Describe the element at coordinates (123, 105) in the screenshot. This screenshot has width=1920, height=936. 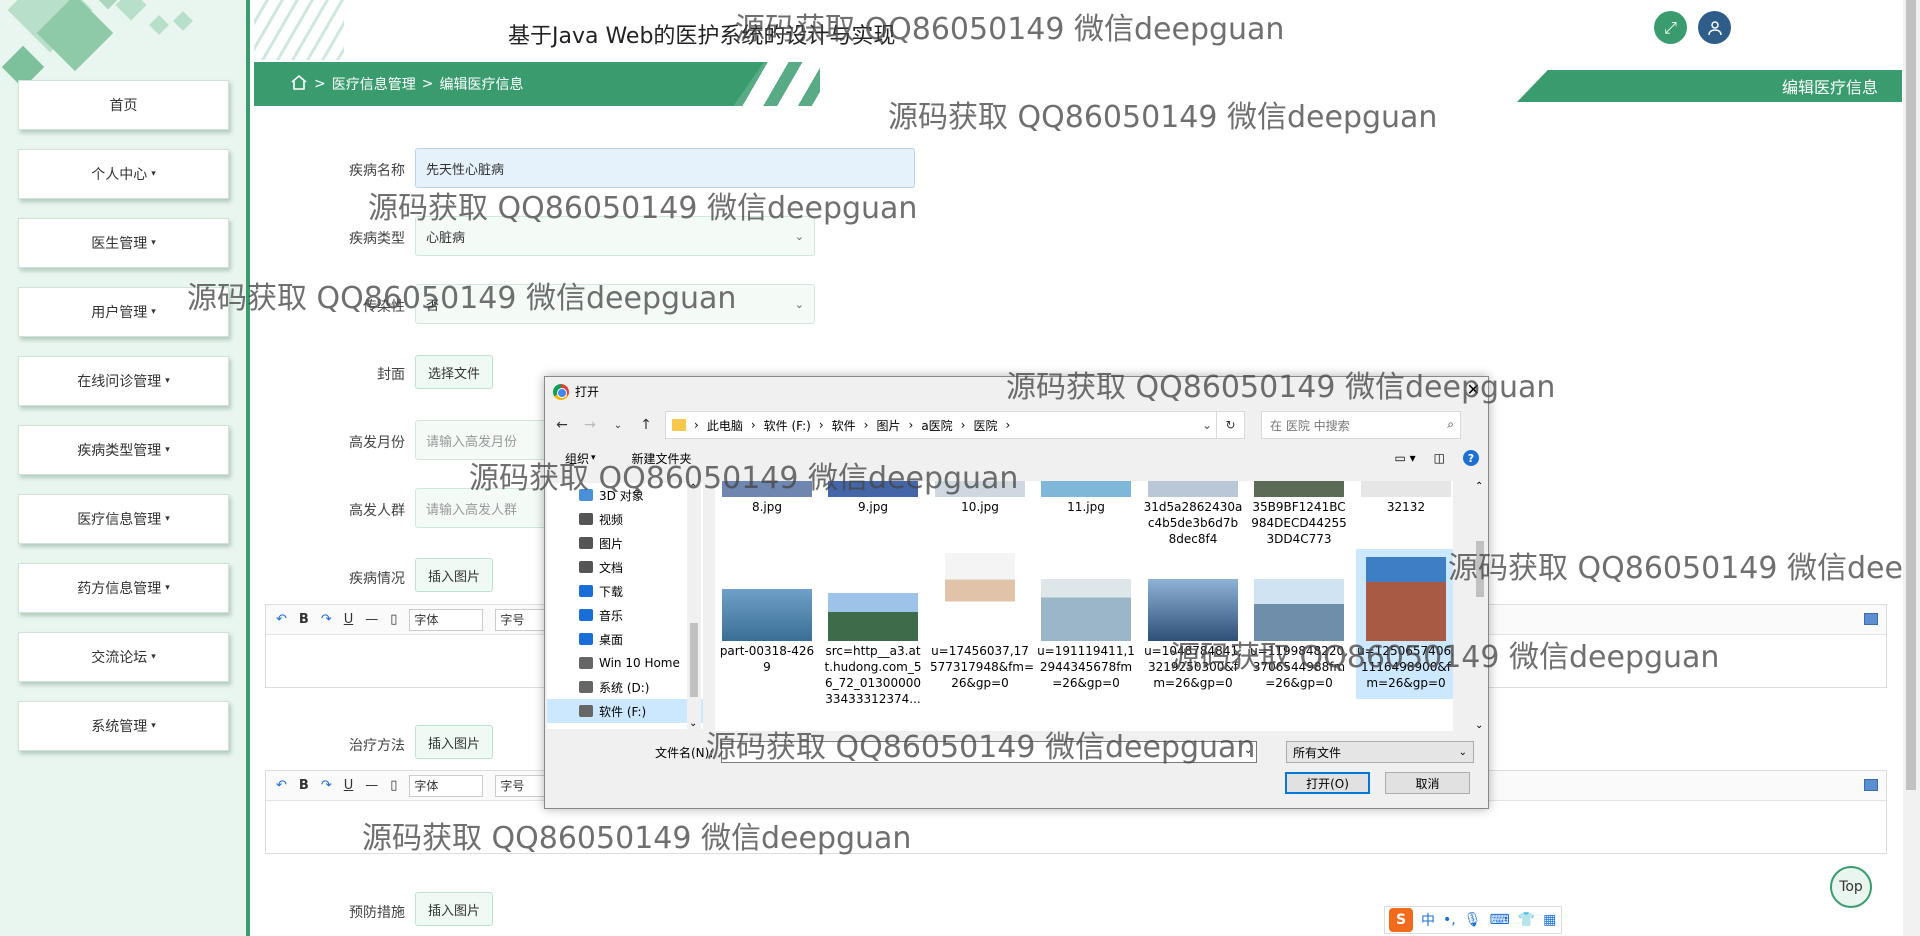
I see `sidebar-item-home: 首页` at that location.